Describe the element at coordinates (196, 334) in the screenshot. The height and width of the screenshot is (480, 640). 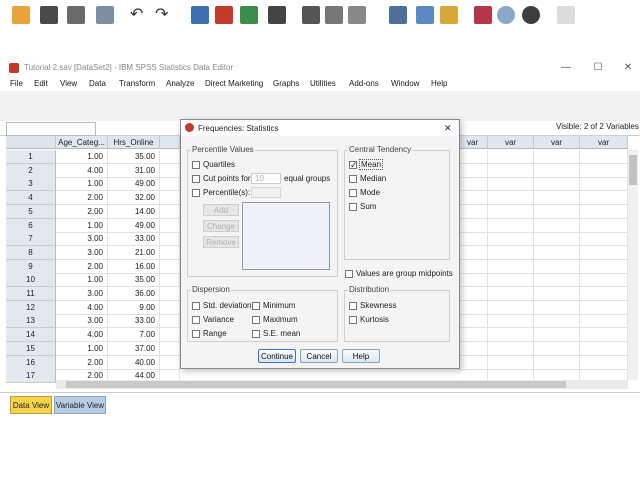
I see `range-checkbox` at that location.